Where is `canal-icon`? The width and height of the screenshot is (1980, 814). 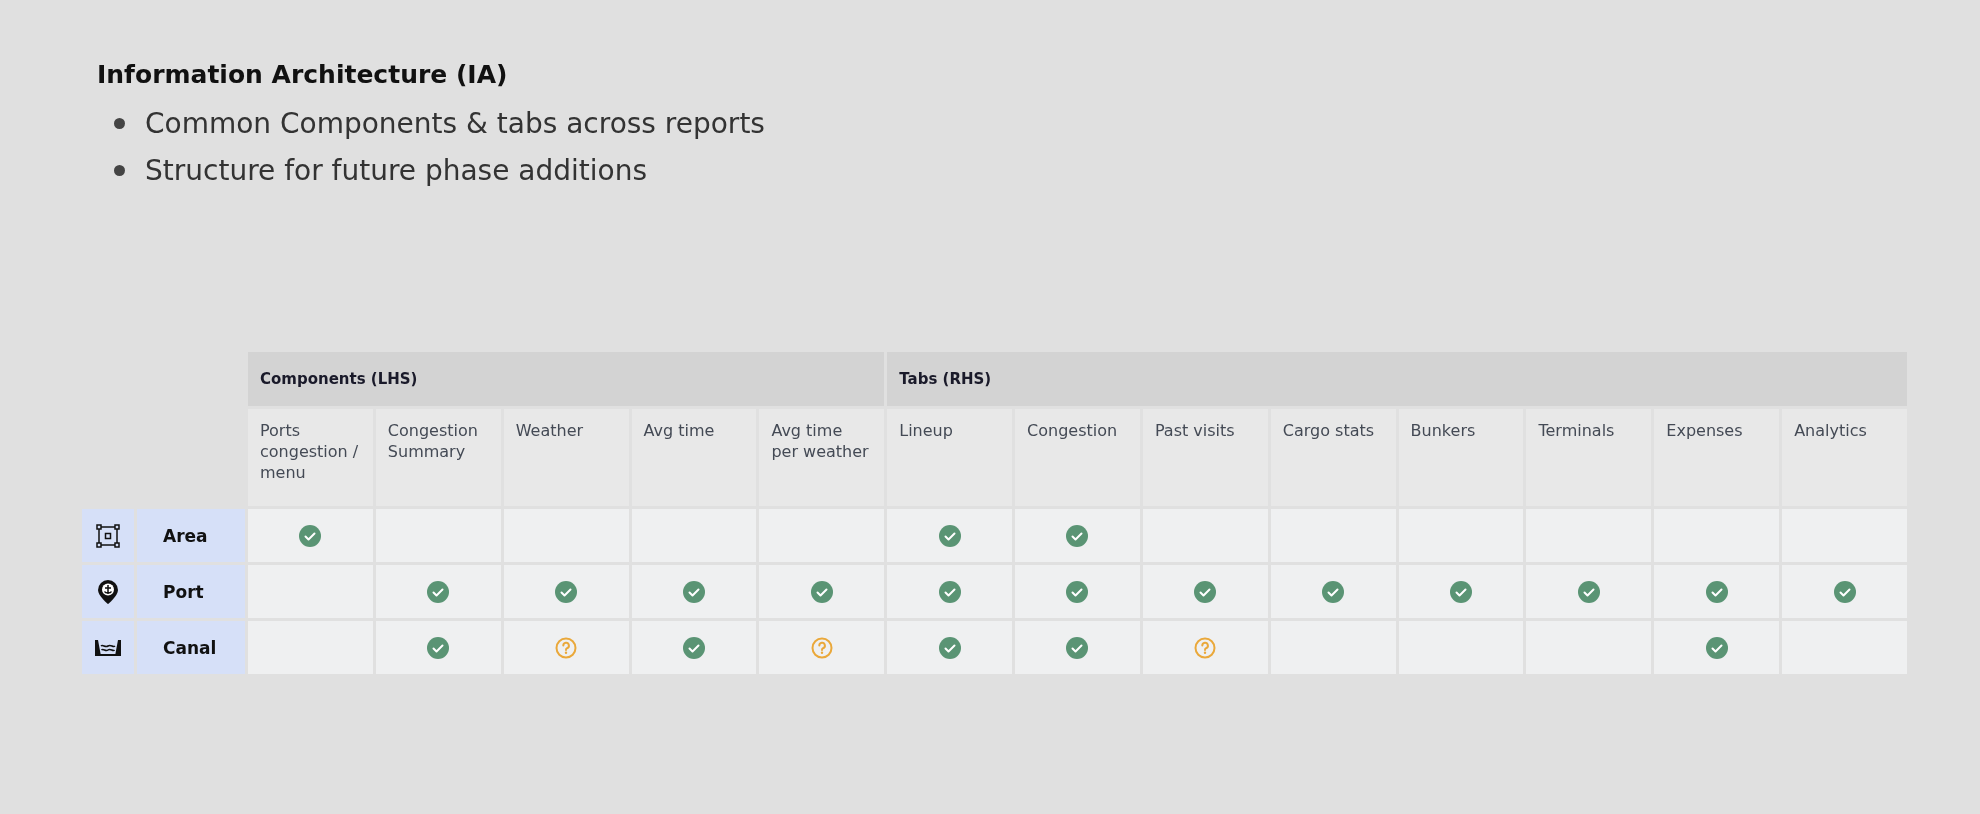
canal-icon is located at coordinates (108, 647).